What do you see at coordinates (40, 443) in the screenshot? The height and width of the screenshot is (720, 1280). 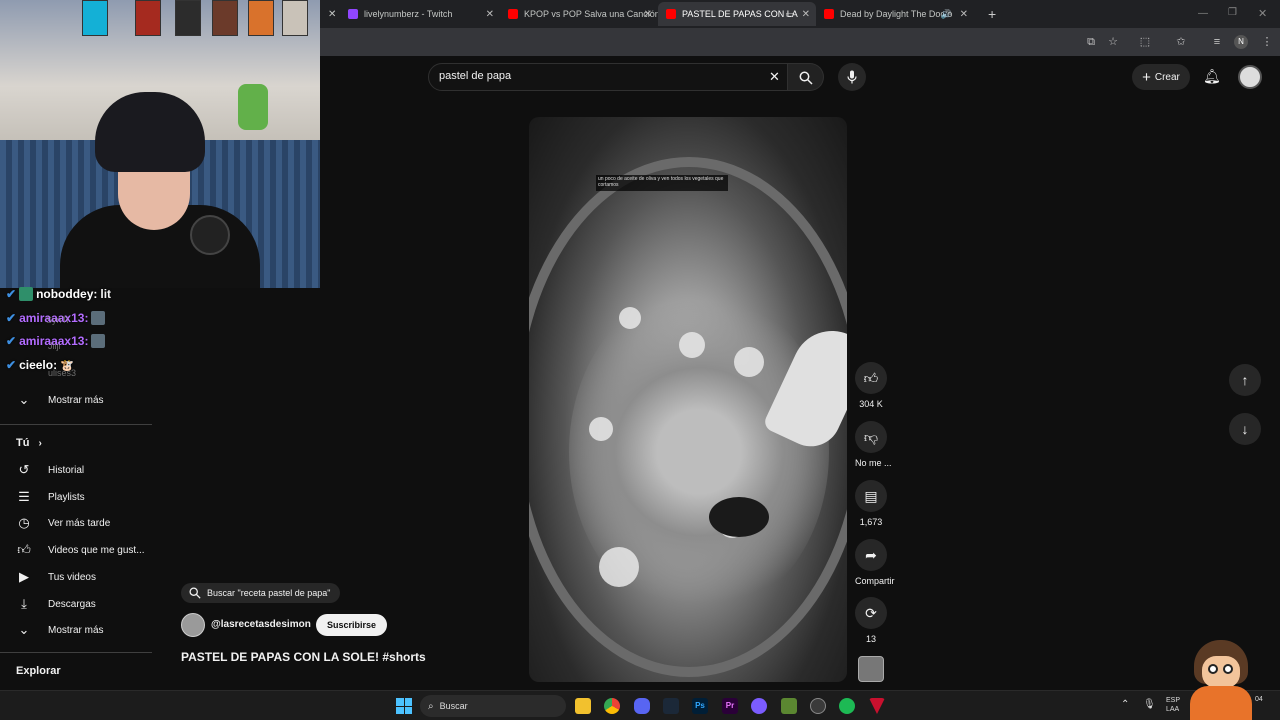 I see `chevron-right-icon: ›` at bounding box center [40, 443].